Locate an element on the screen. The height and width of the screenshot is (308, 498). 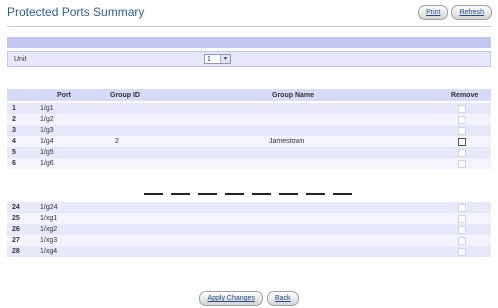
table-row: 27 1/xg3 is located at coordinates (249, 240).